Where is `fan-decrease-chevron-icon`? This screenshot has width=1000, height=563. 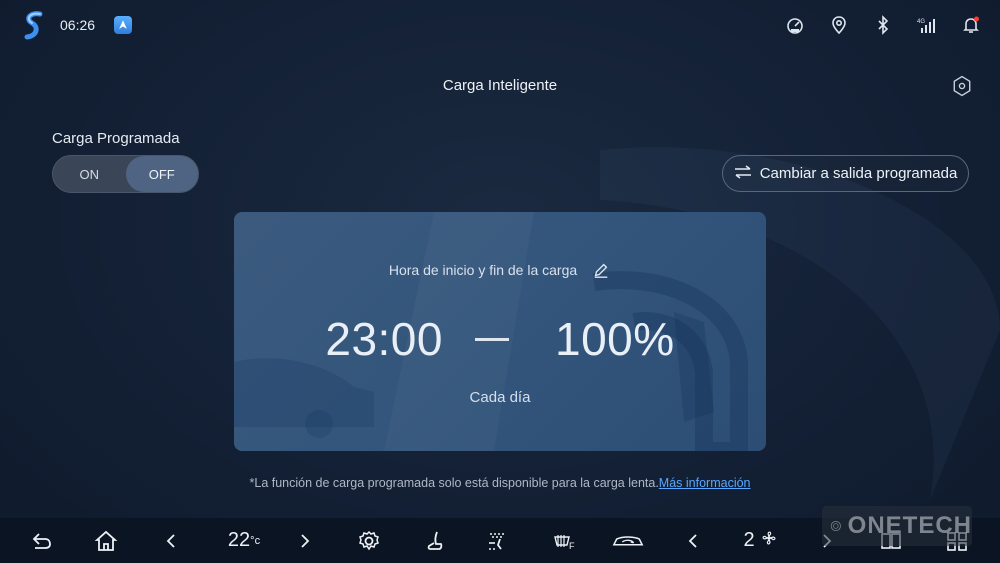 fan-decrease-chevron-icon is located at coordinates (694, 540).